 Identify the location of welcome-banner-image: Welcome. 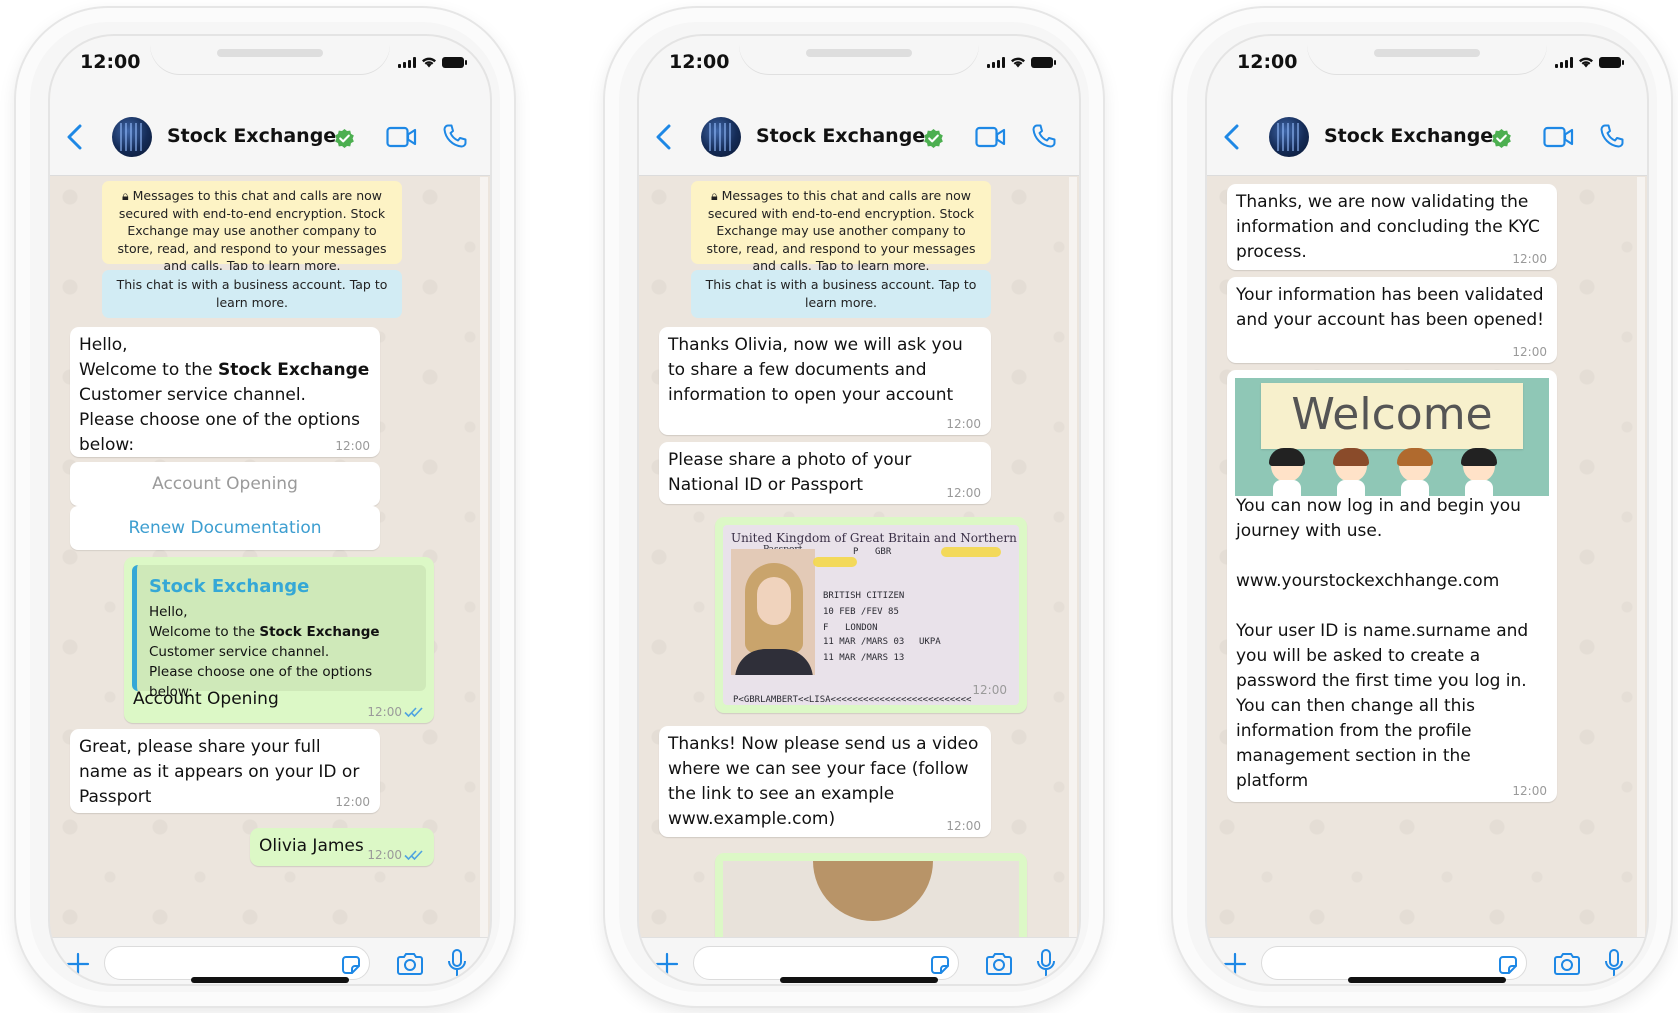
(1392, 437).